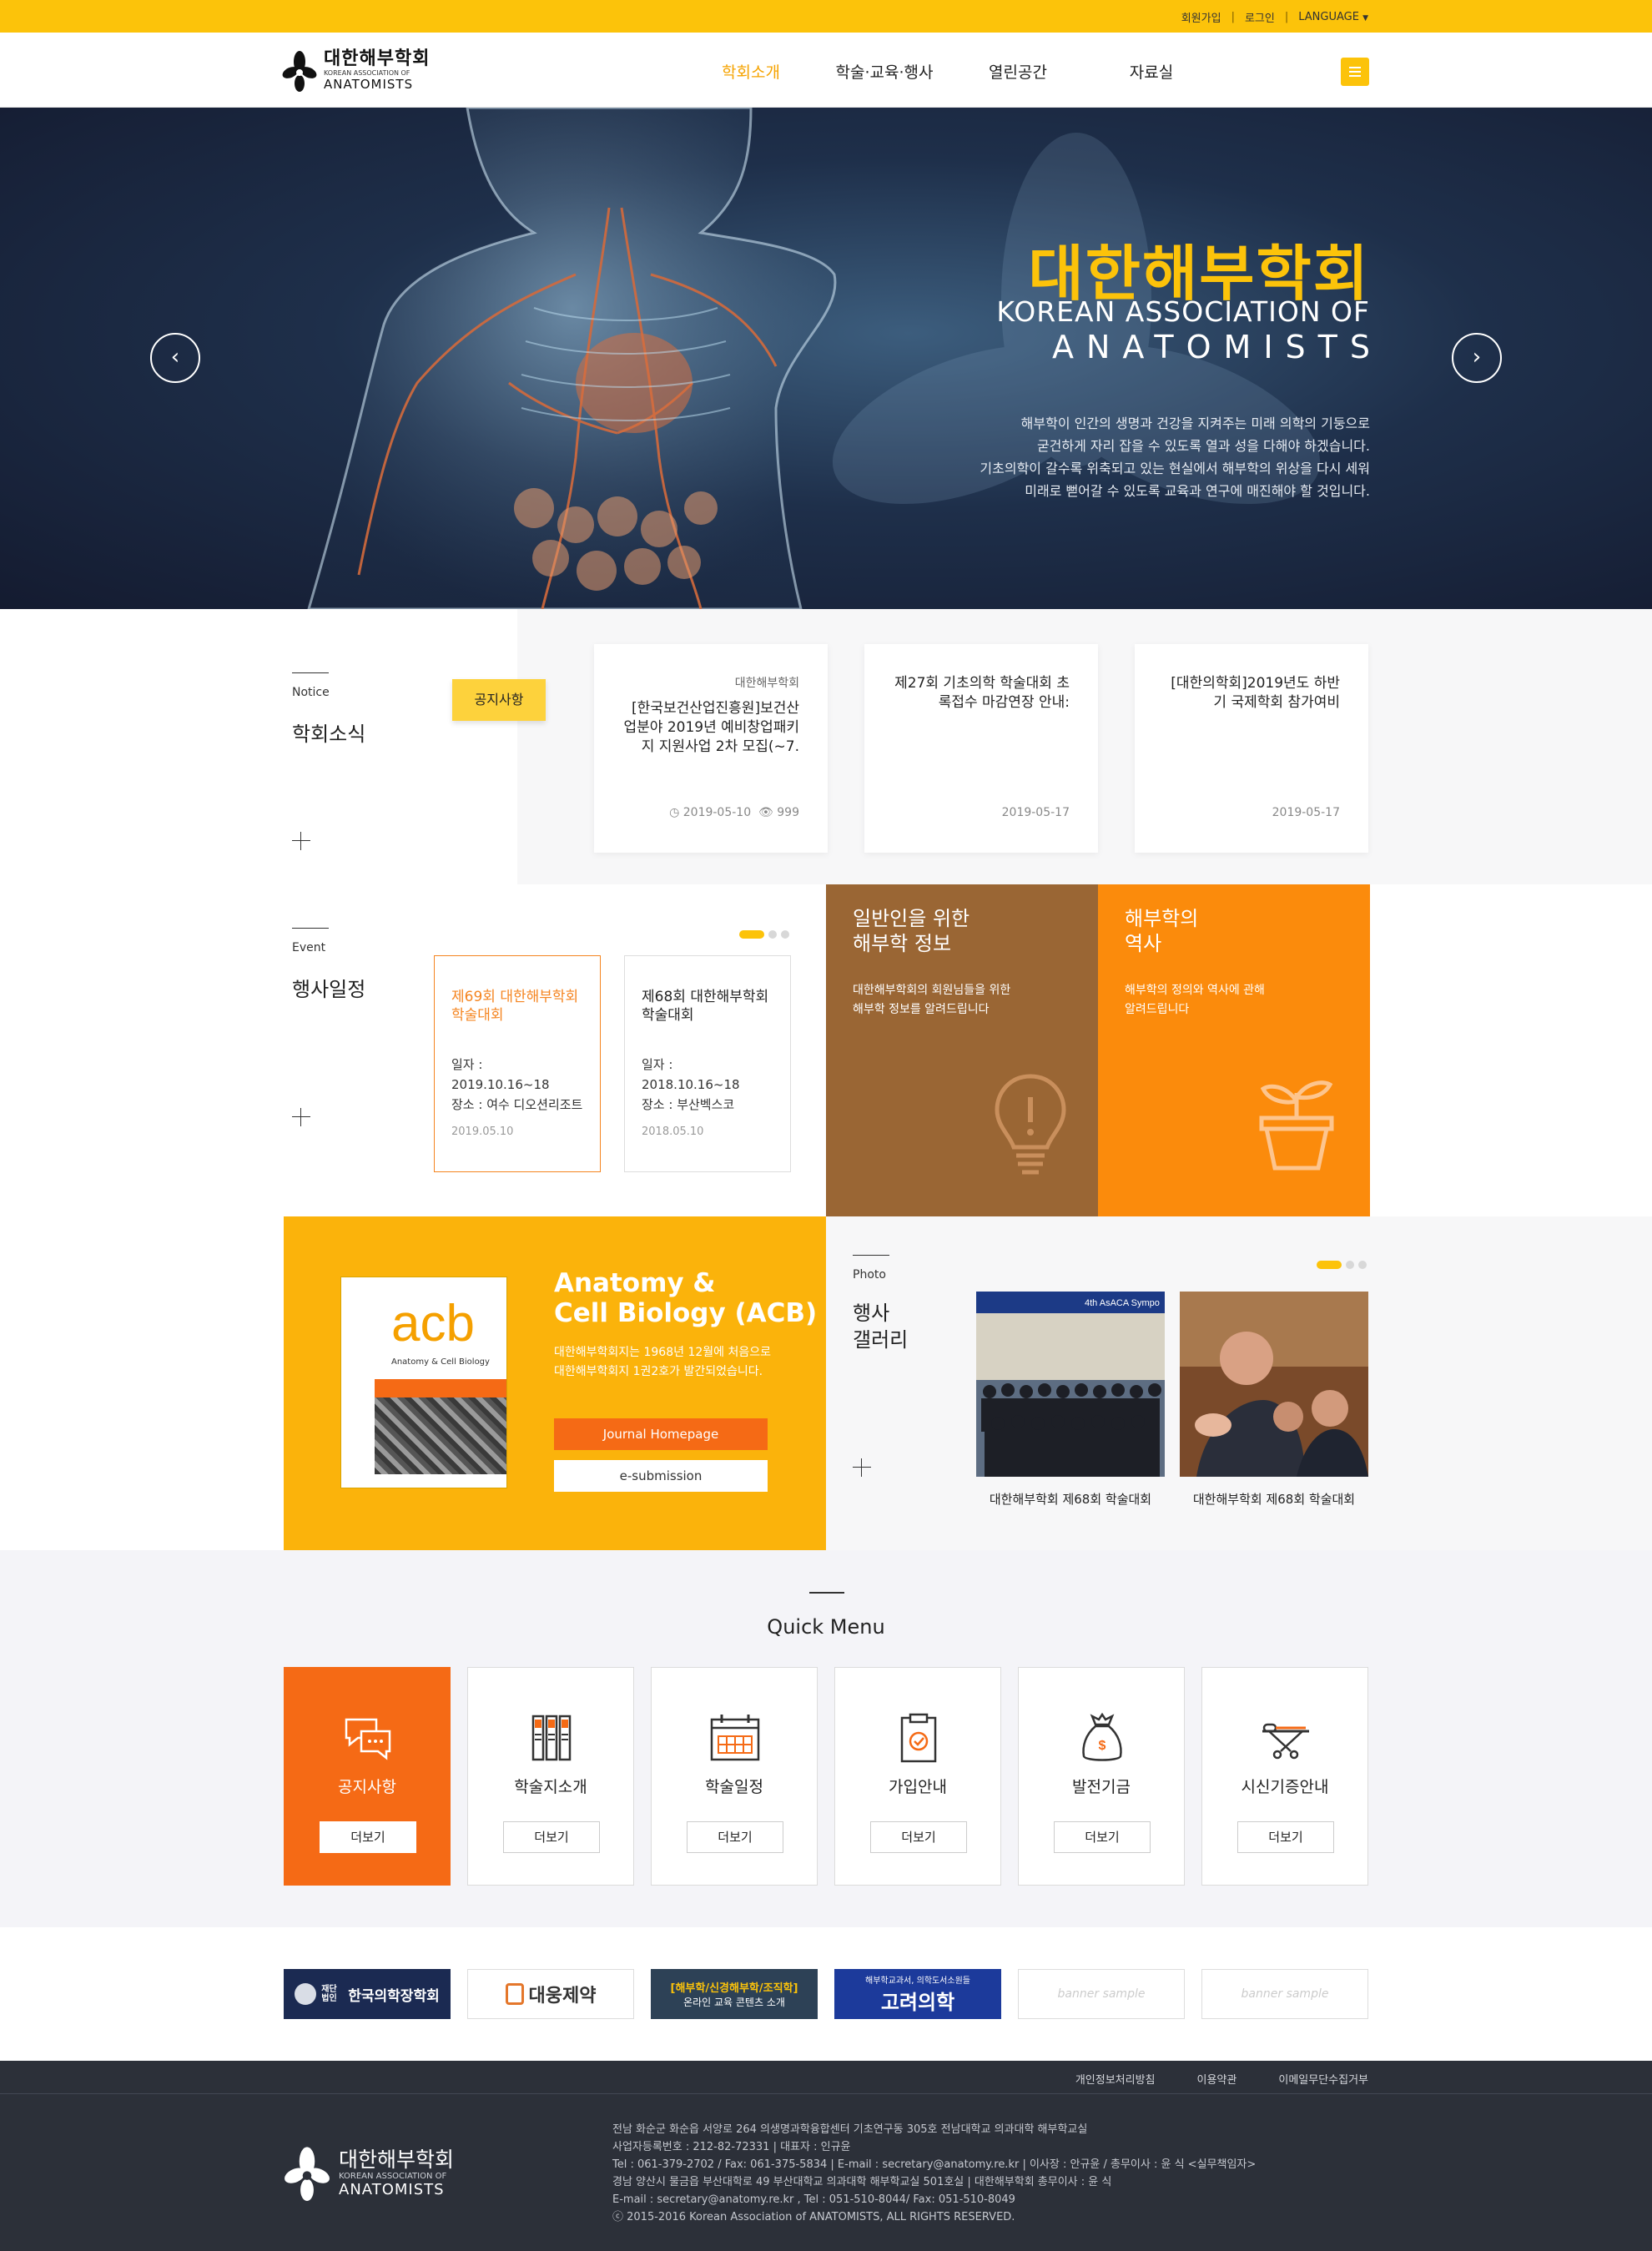  What do you see at coordinates (1355, 67) in the screenshot?
I see `hamburger-line` at bounding box center [1355, 67].